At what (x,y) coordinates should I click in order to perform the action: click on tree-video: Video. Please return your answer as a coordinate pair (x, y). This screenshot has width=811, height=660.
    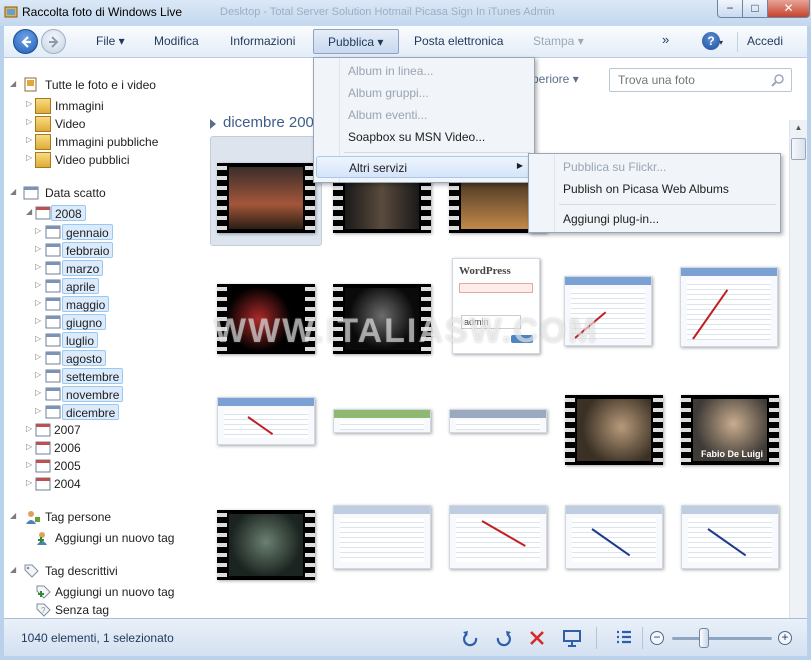
    Looking at the image, I should click on (70, 124).